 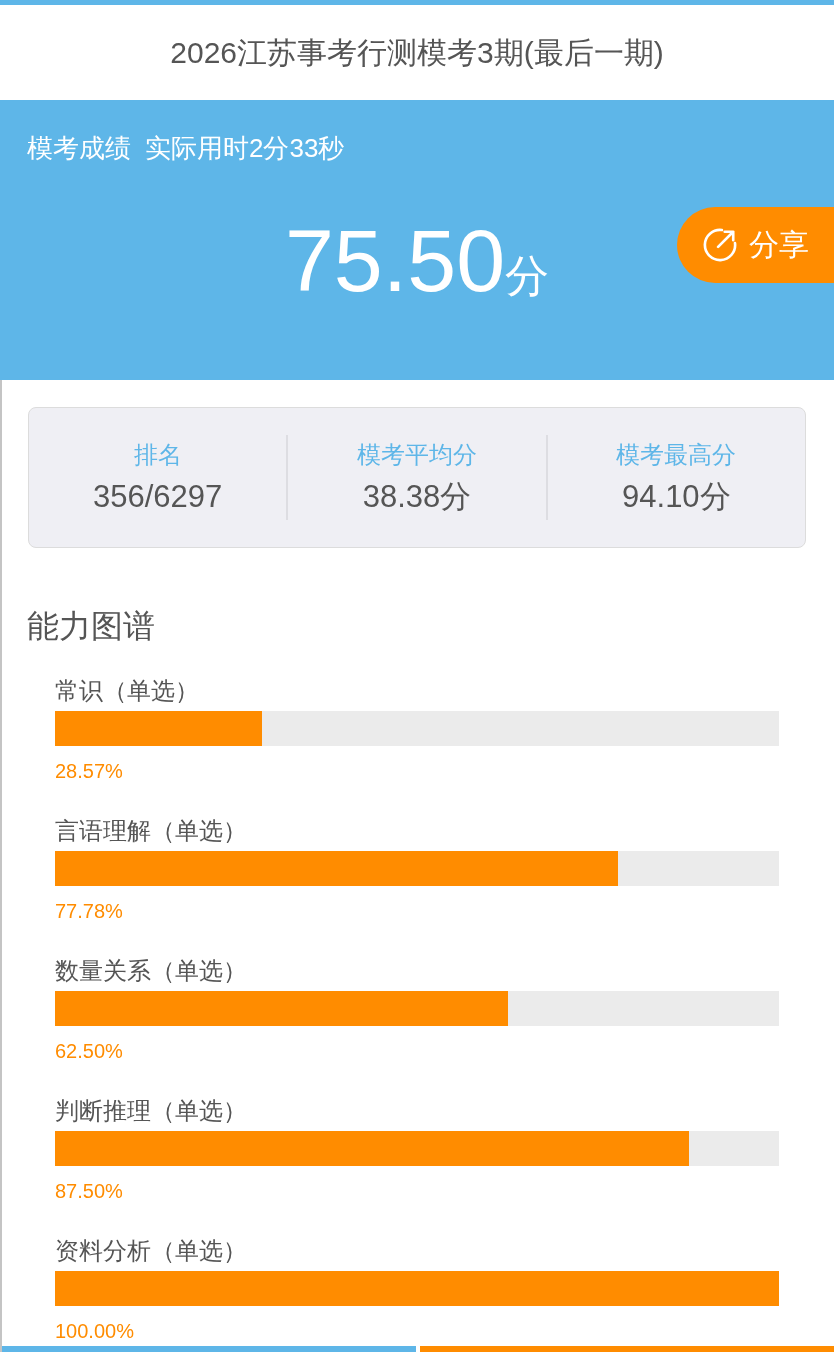 I want to click on ability-percent: 100.00%, so click(x=94, y=1331).